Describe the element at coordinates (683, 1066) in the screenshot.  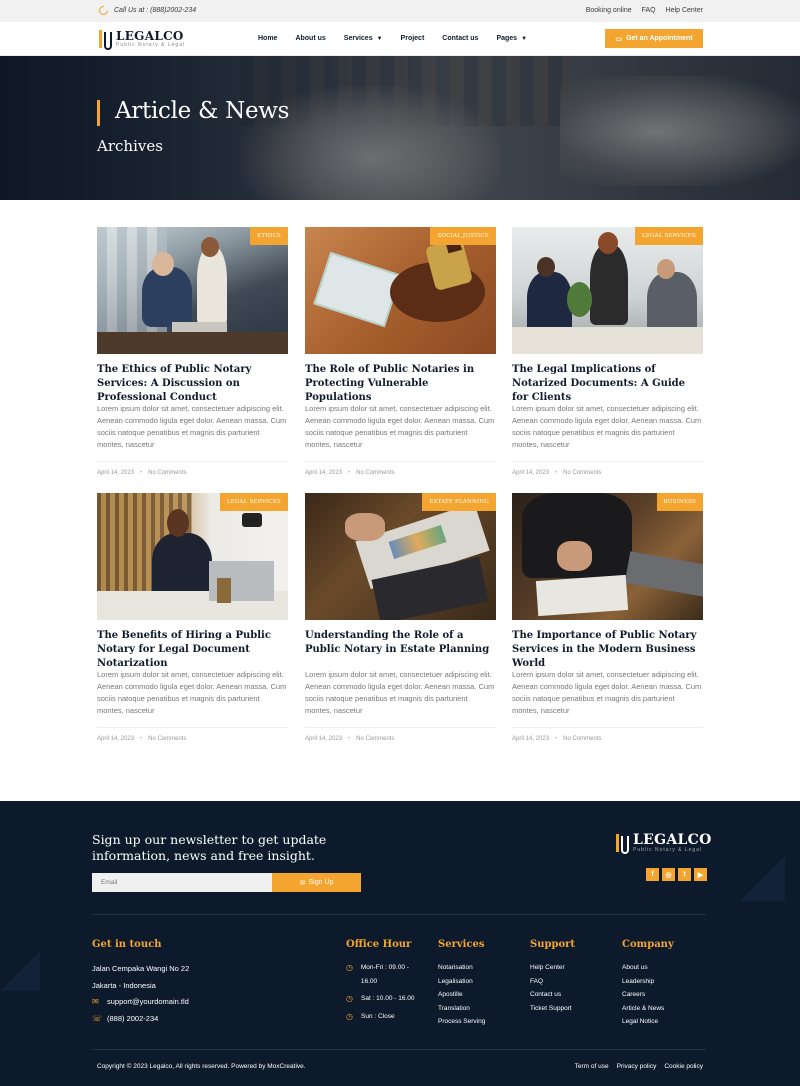
I see `cookie-policy-link: Cookie policy` at that location.